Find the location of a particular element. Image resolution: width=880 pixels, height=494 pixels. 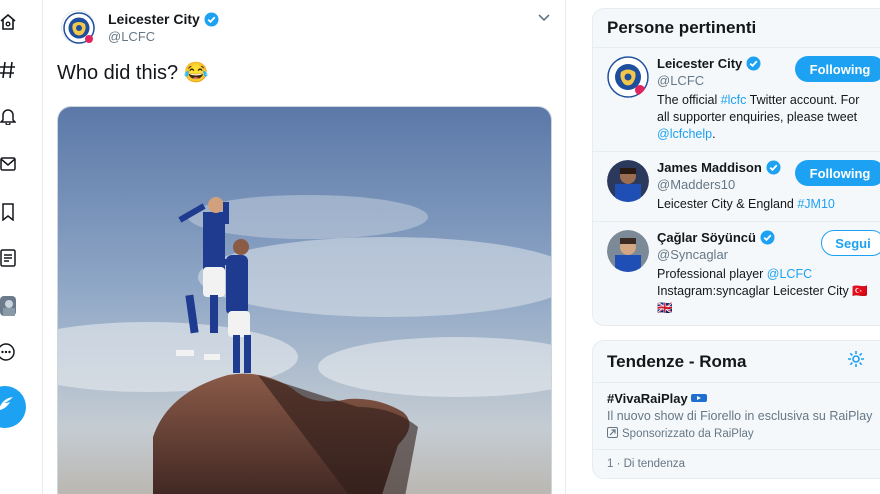

promoted-icon is located at coordinates (612, 434).